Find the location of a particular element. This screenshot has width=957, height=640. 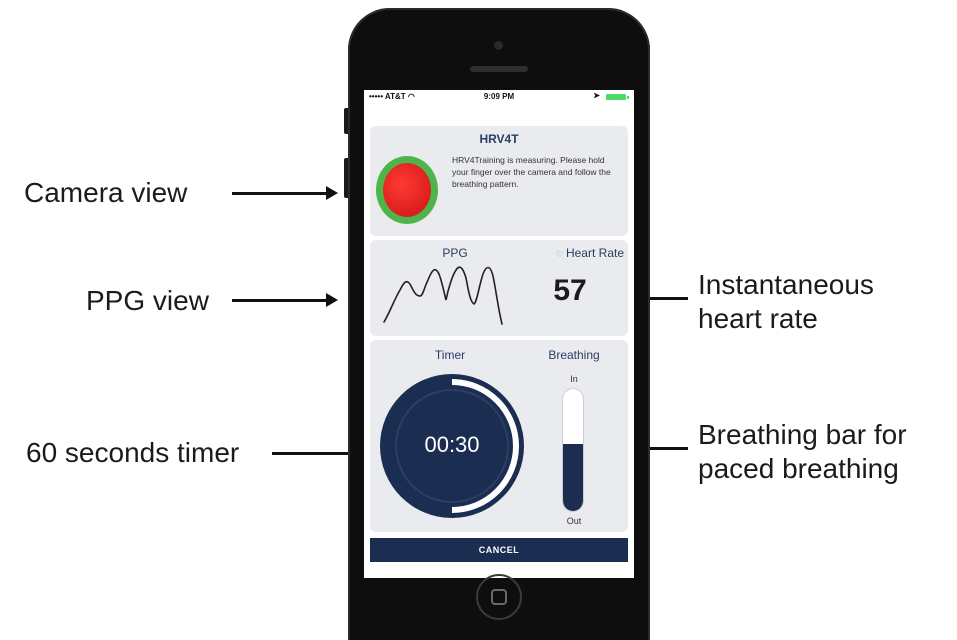

heart-rate-label-text: Heart Rate is located at coordinates (594, 253).